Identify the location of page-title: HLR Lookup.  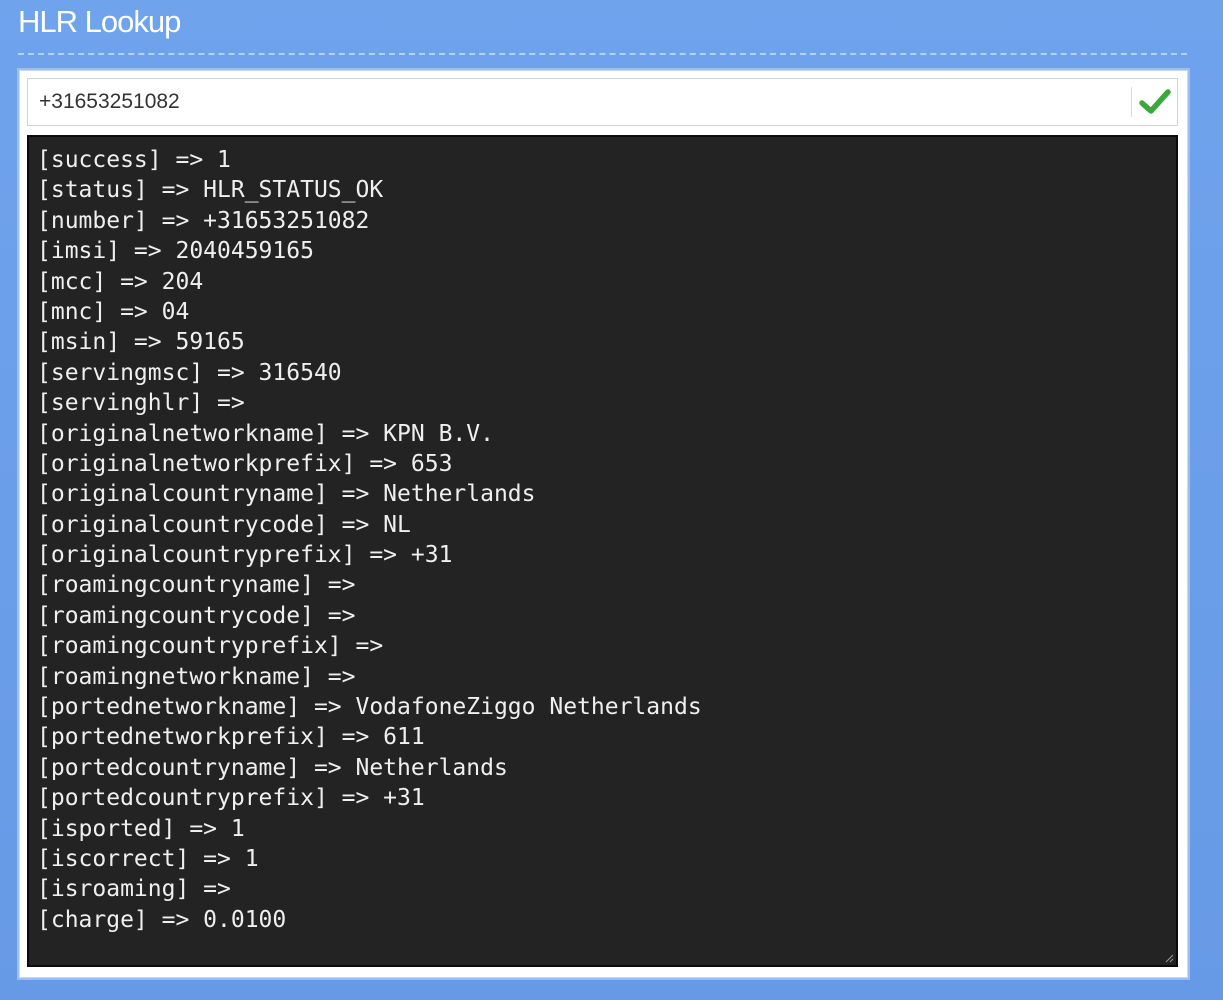
(99, 21).